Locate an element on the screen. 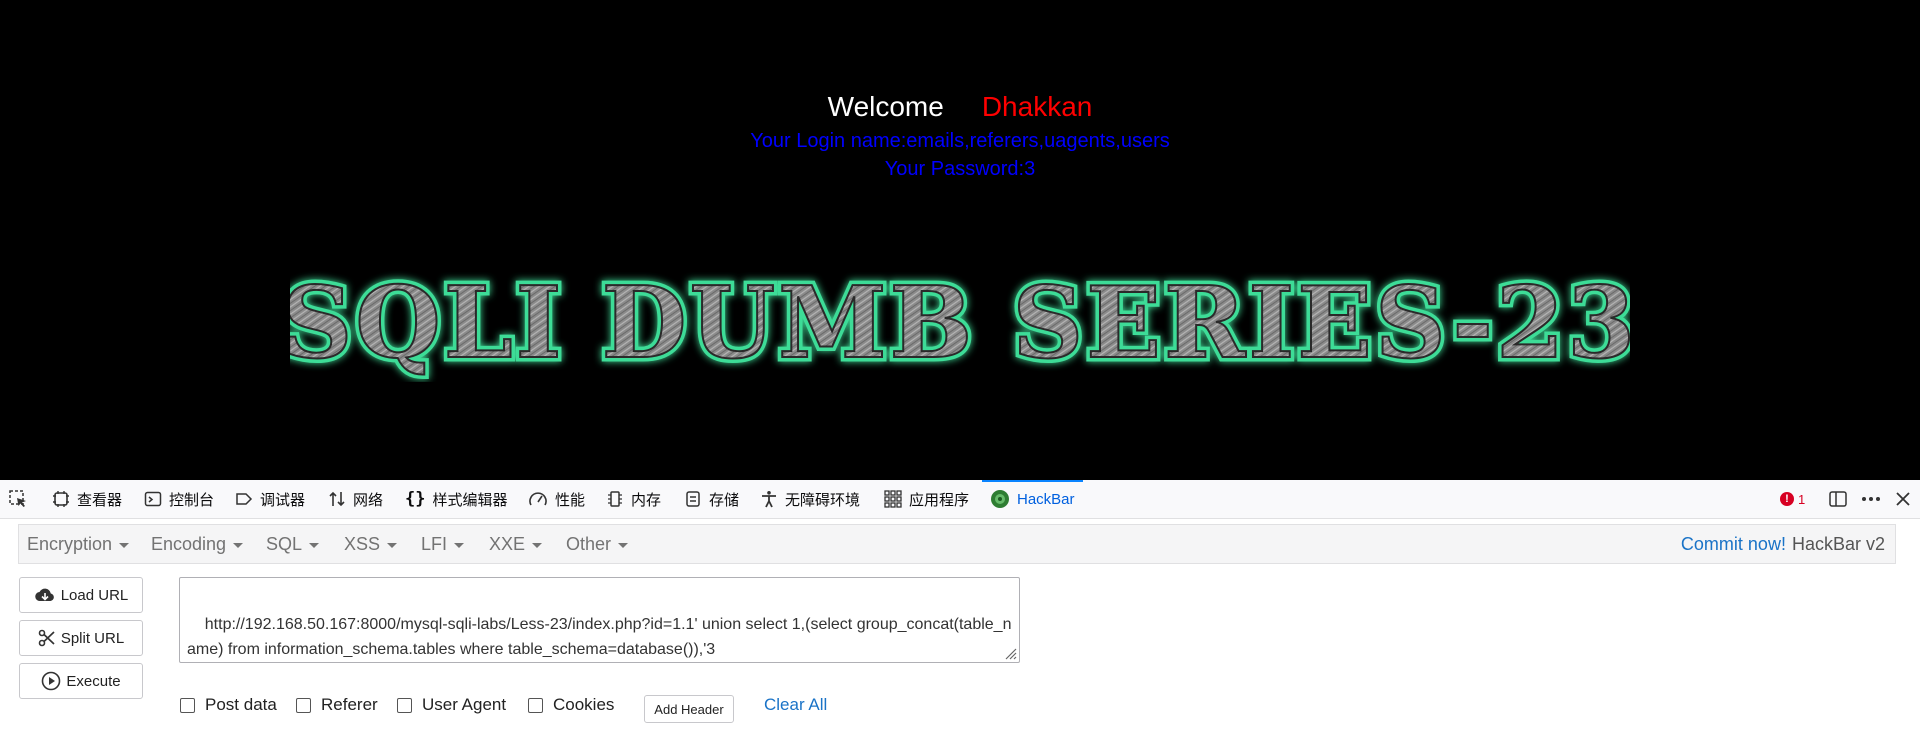 The width and height of the screenshot is (1920, 747). tab-style-editor: {} 样式编辑器 is located at coordinates (456, 499).